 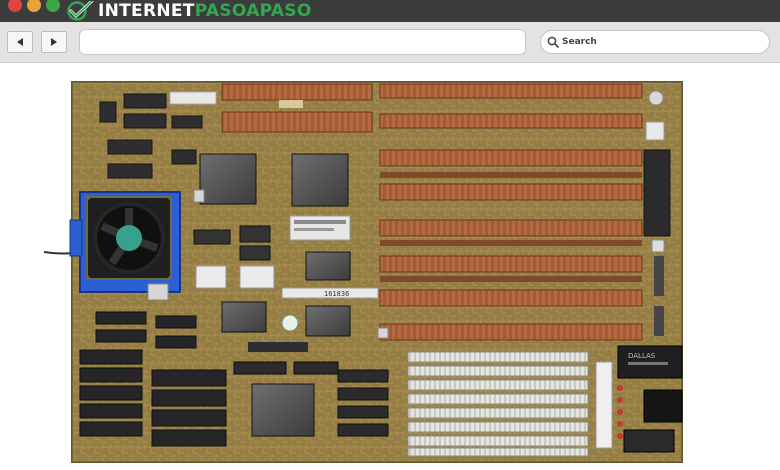 What do you see at coordinates (15, 6) in the screenshot?
I see `close-window-button` at bounding box center [15, 6].